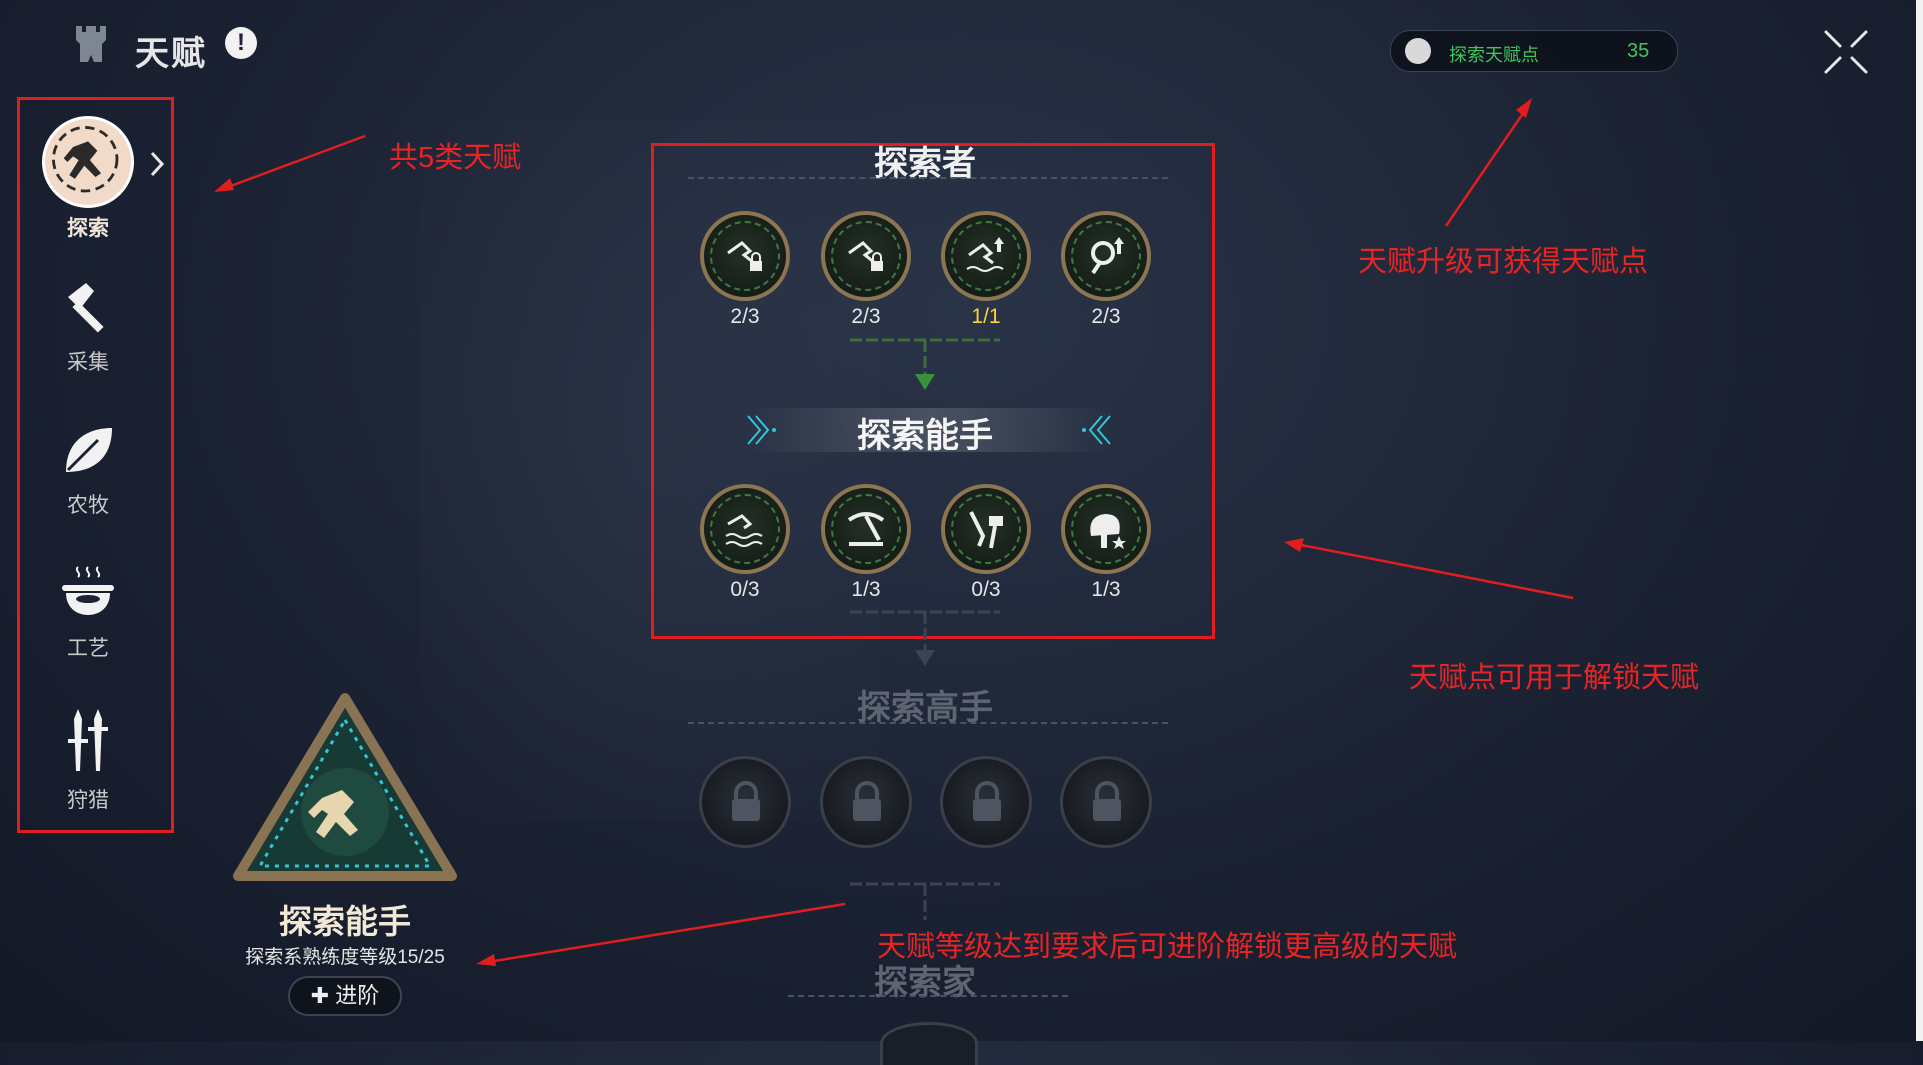 The height and width of the screenshot is (1065, 1923). I want to click on talent-points-display: 探索天赋点 35, so click(1534, 51).